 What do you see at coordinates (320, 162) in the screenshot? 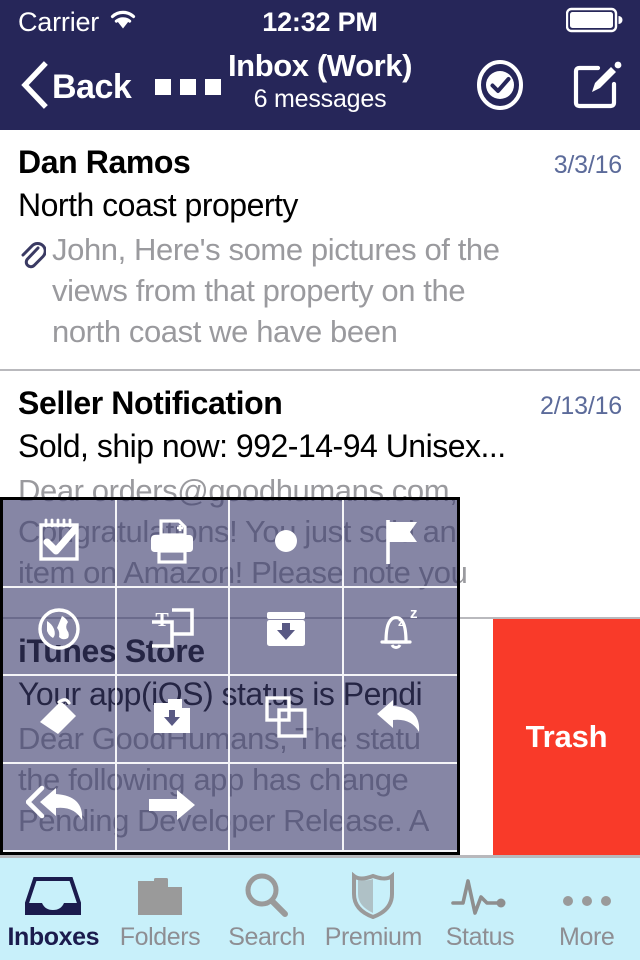
I see `message-row-header: Dan Ramos 3/3/16` at bounding box center [320, 162].